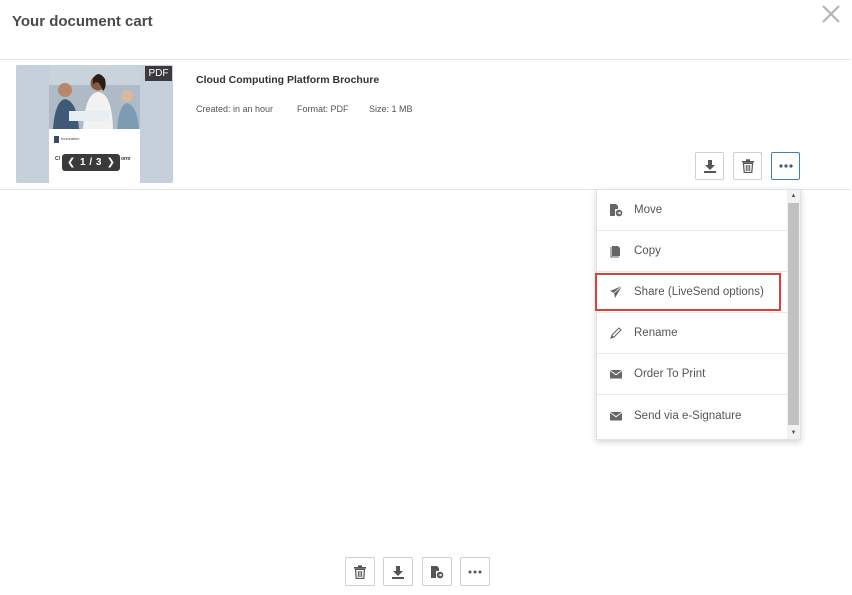  I want to click on pencil-icon, so click(616, 333).